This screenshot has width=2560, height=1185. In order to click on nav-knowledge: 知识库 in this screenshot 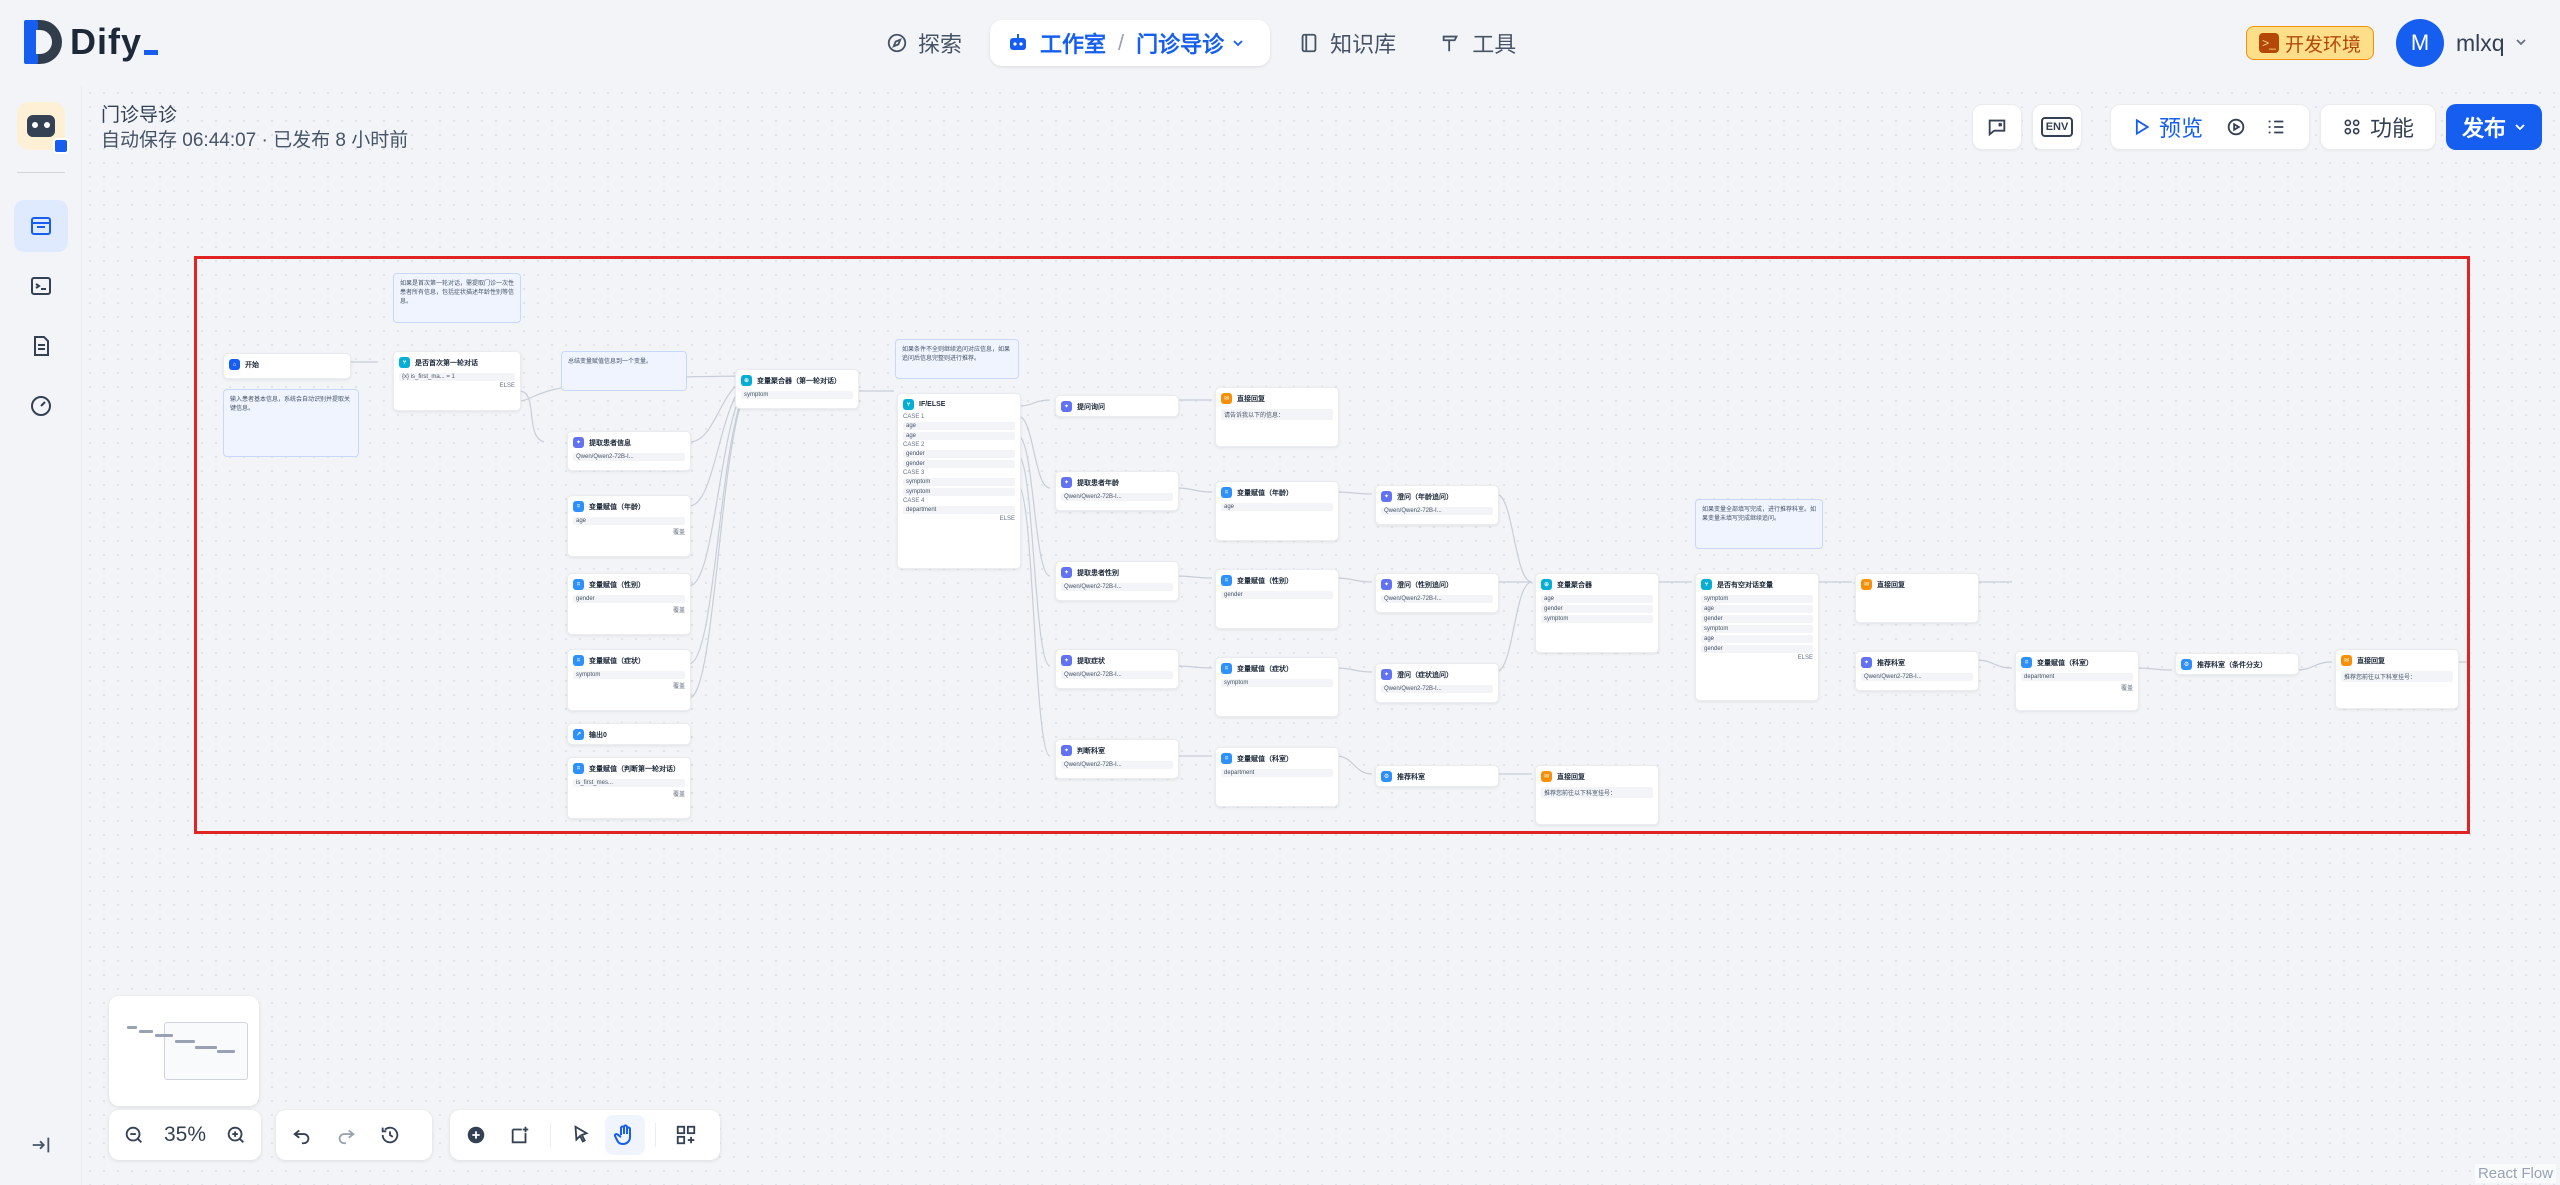, I will do `click(1347, 43)`.